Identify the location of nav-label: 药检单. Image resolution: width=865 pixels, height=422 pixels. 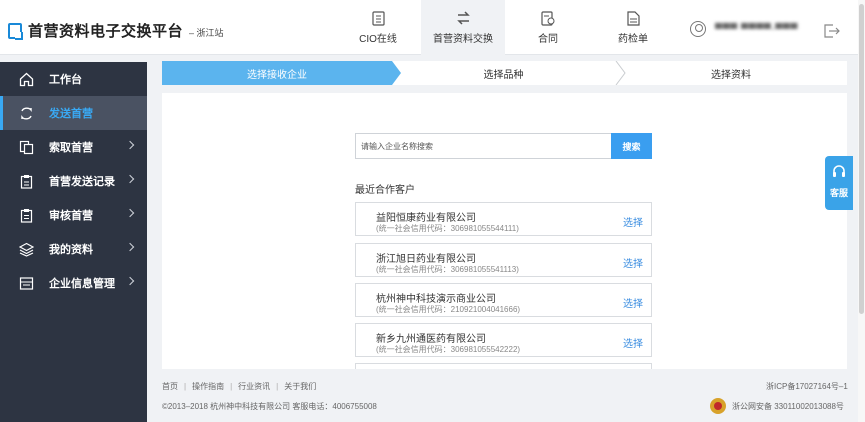
(633, 39).